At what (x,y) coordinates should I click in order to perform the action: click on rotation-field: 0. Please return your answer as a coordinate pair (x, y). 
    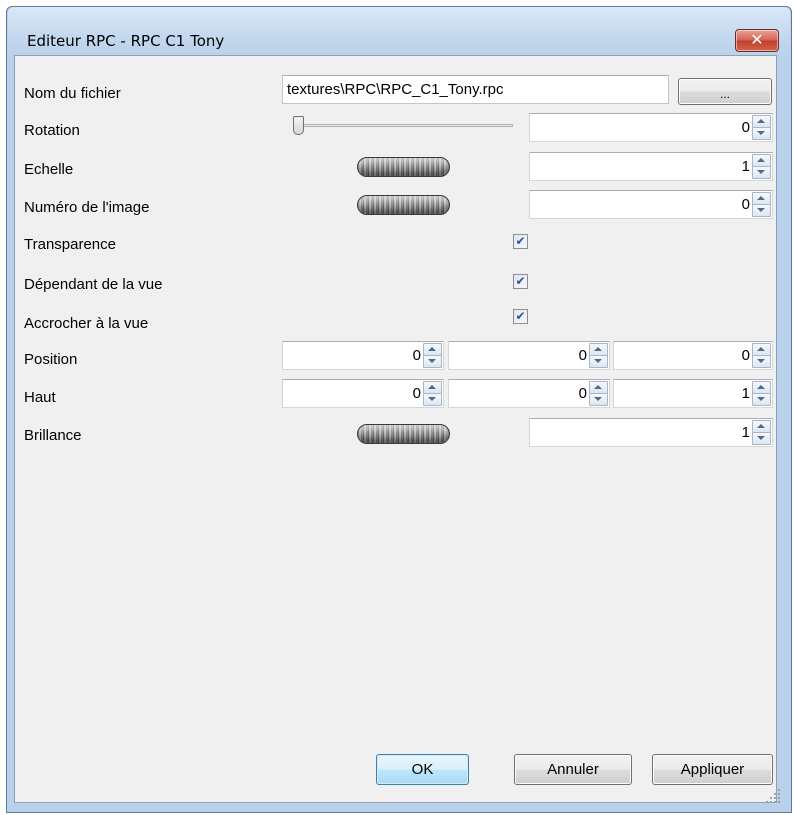
    Looking at the image, I should click on (651, 127).